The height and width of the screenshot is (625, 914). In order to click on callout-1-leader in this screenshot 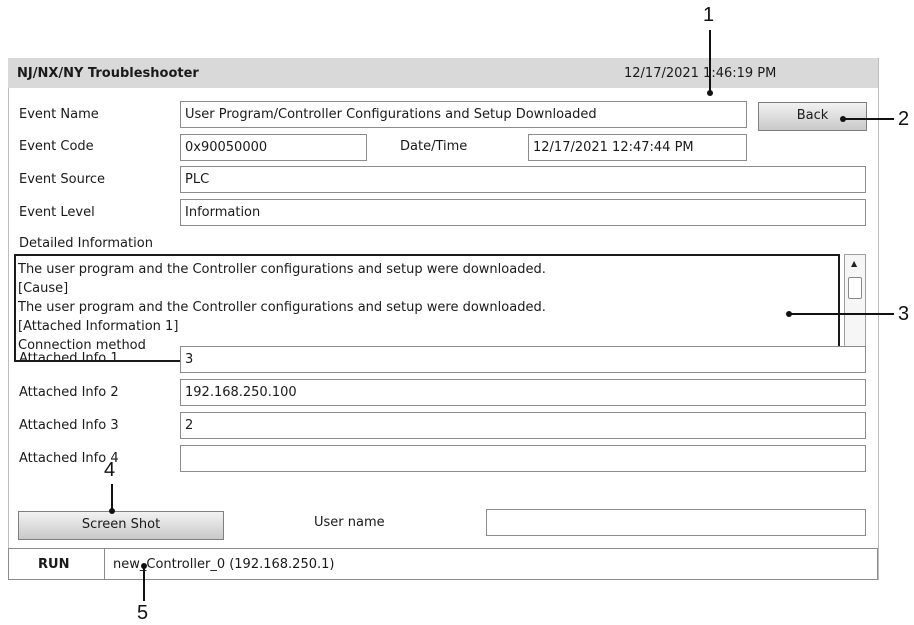, I will do `click(710, 61)`.